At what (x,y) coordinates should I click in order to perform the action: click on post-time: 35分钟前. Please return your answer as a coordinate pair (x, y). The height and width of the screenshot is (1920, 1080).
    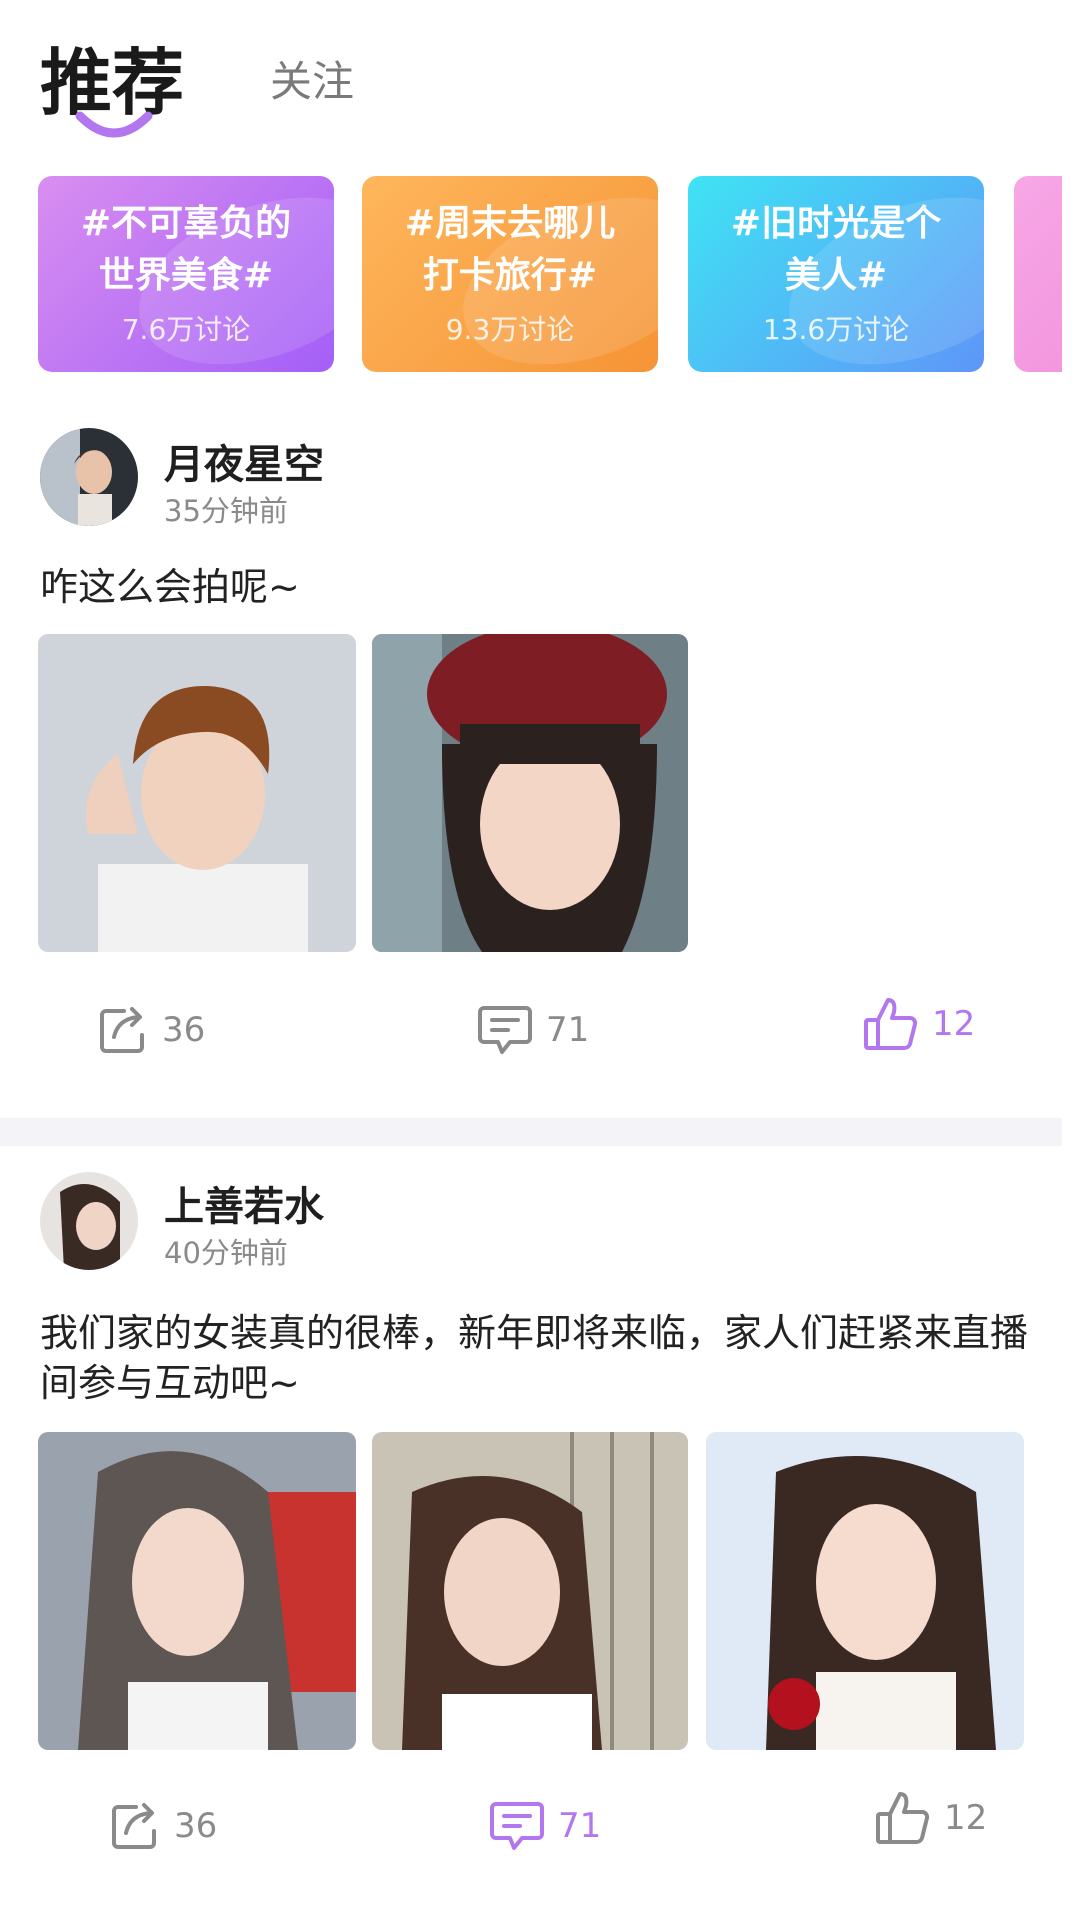
    Looking at the image, I should click on (226, 511).